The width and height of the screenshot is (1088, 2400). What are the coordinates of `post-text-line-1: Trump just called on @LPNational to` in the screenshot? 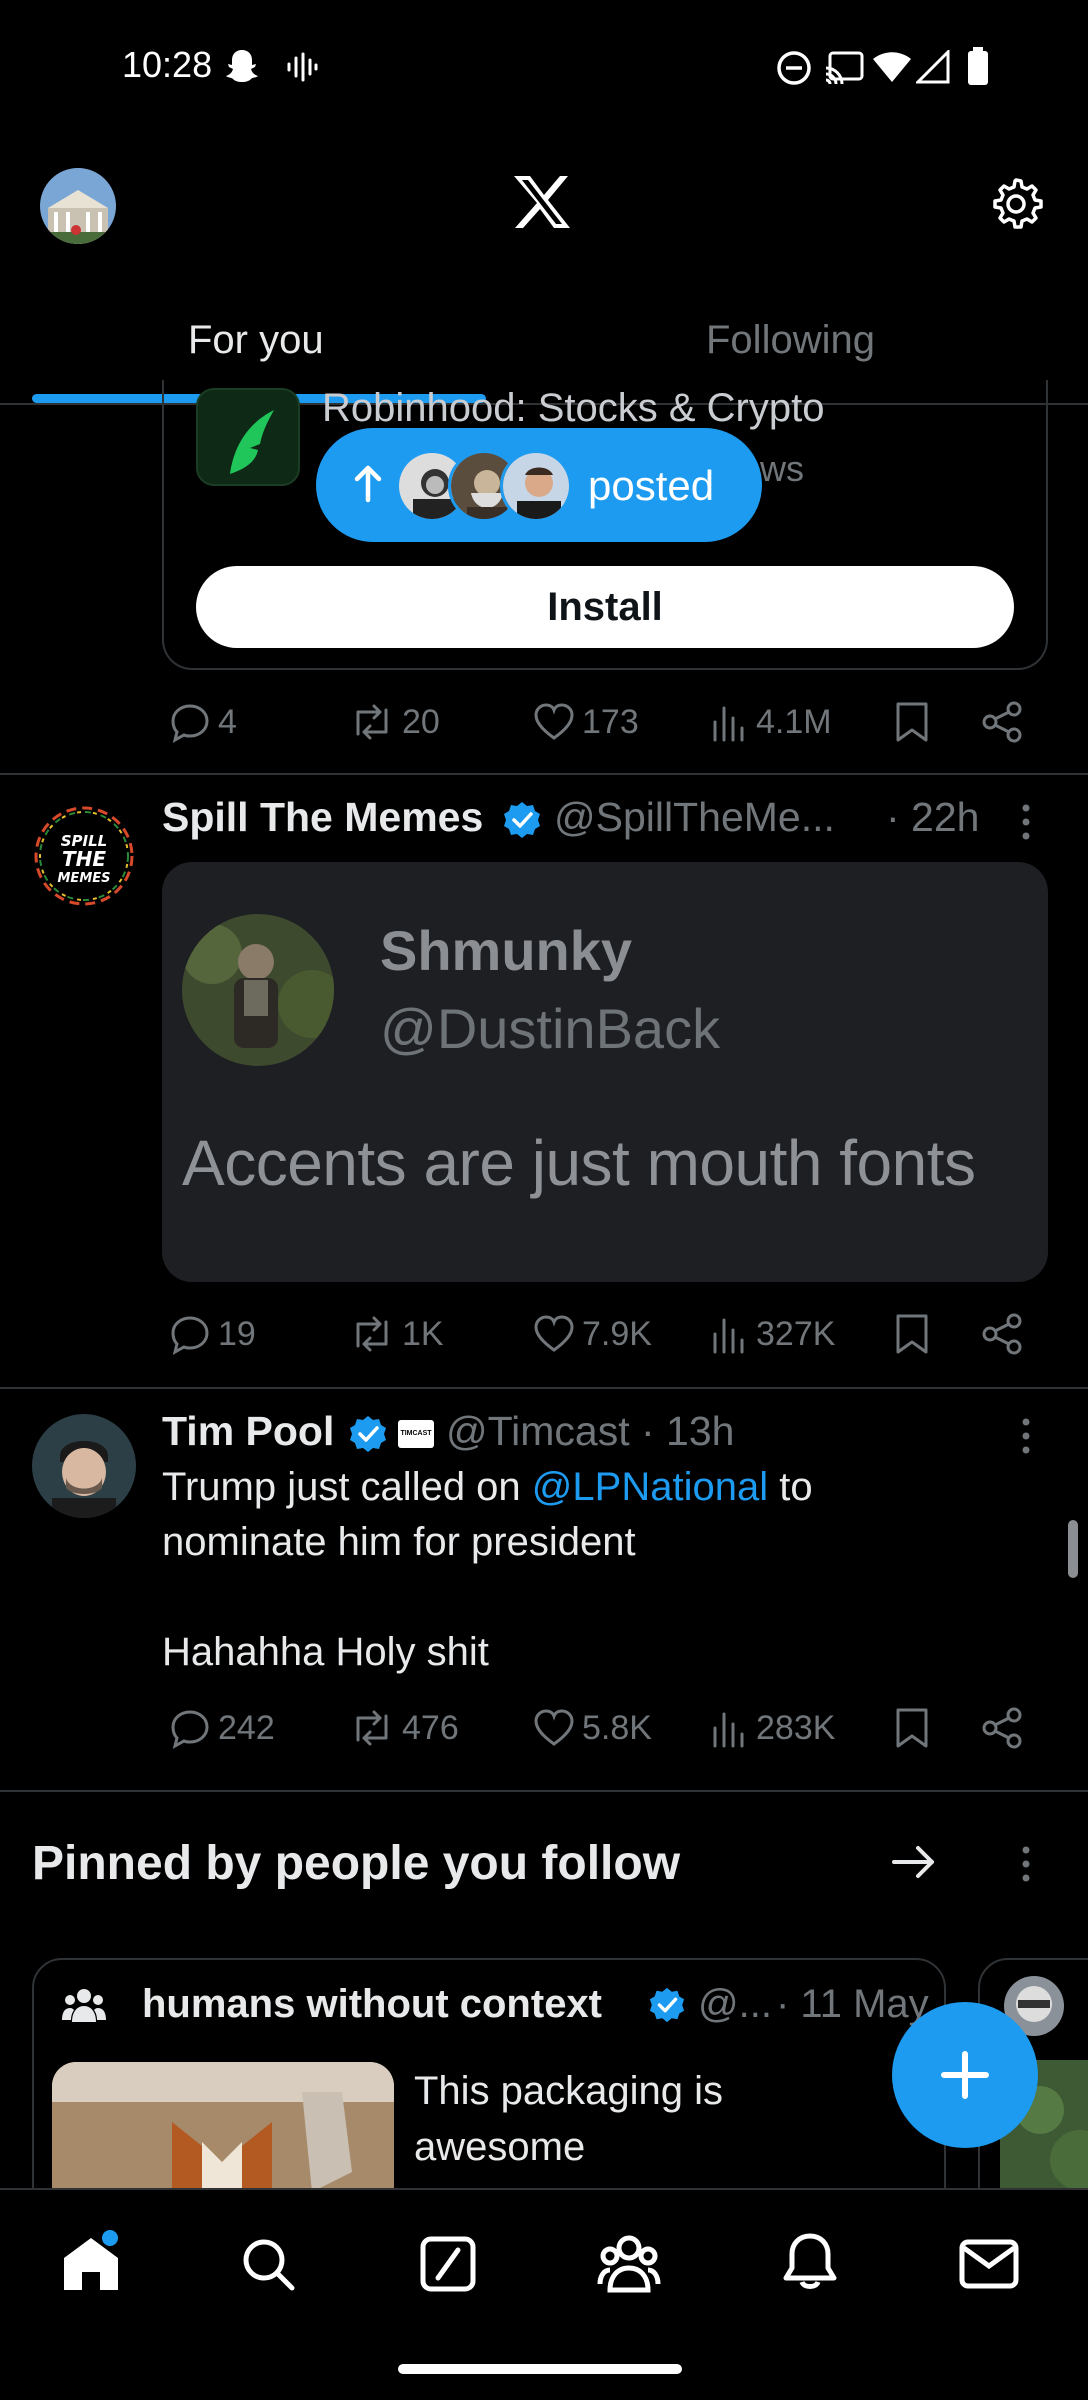 It's located at (487, 1487).